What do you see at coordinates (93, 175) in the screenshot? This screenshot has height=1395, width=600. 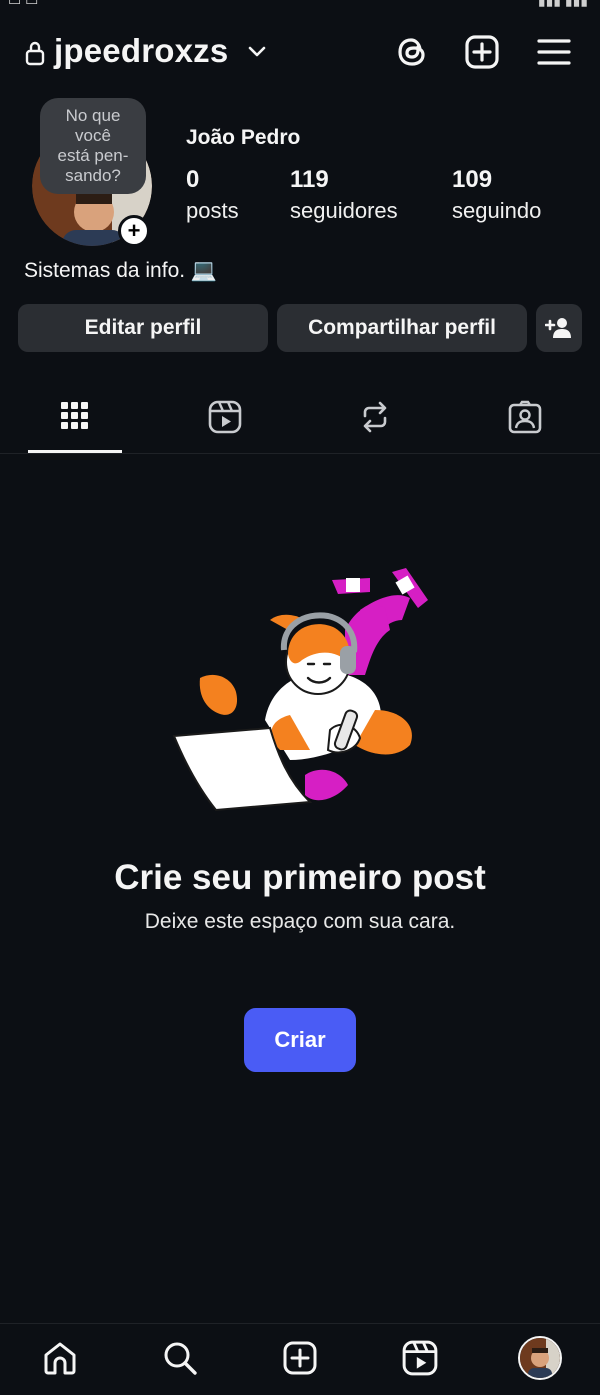 I see `note-line: sando?` at bounding box center [93, 175].